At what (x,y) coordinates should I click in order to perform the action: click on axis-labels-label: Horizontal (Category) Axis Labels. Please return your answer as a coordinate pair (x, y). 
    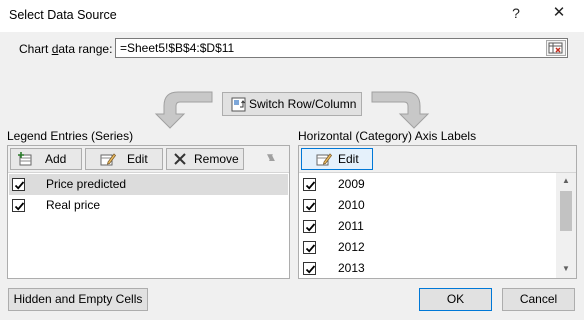
    Looking at the image, I should click on (387, 136).